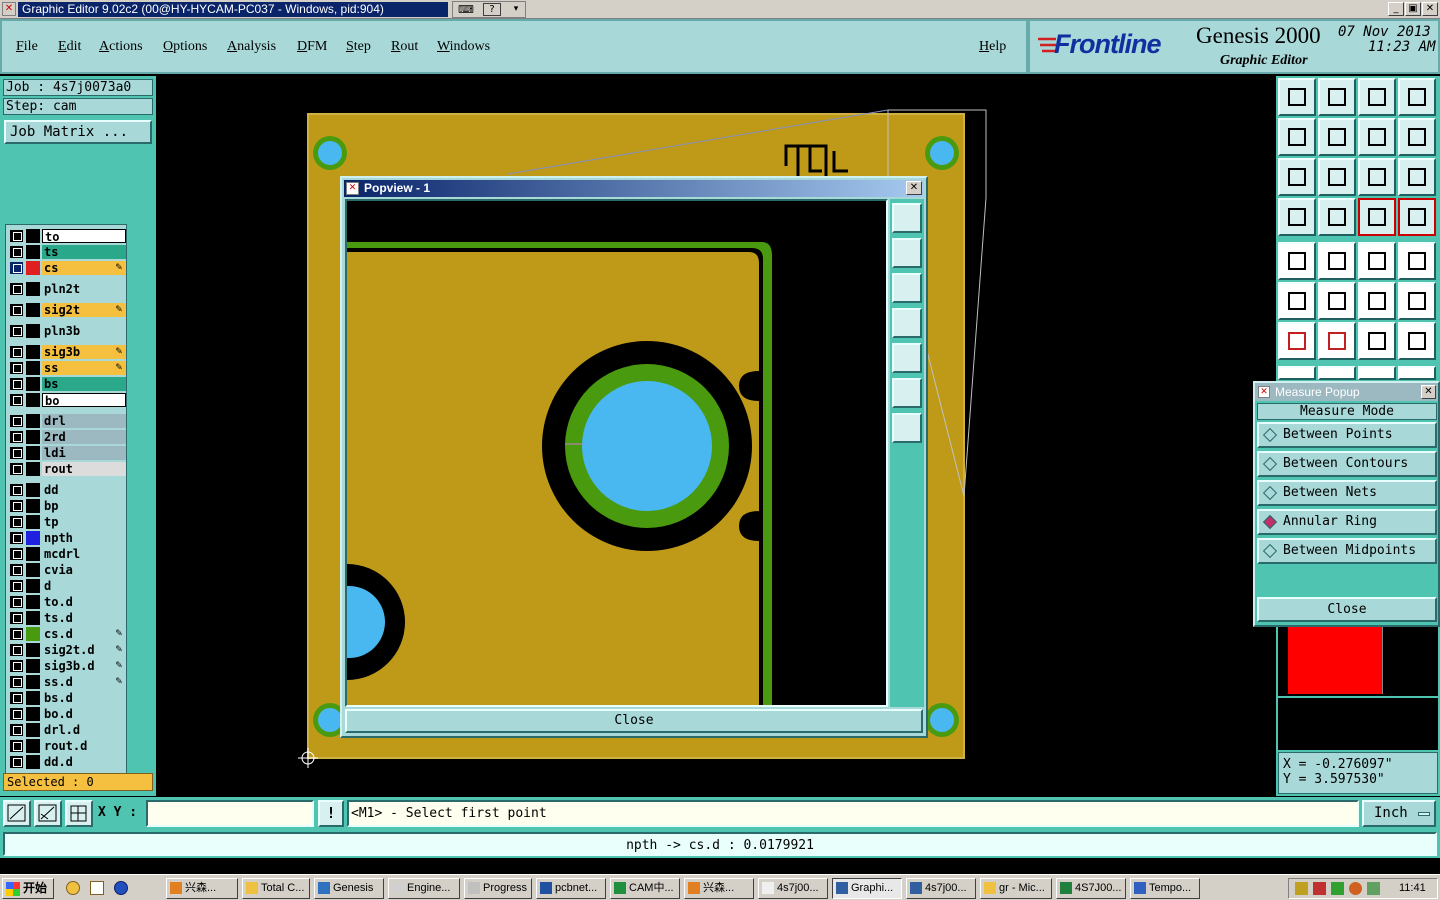 The height and width of the screenshot is (900, 1440). What do you see at coordinates (1297, 137) in the screenshot?
I see `move-left-icon` at bounding box center [1297, 137].